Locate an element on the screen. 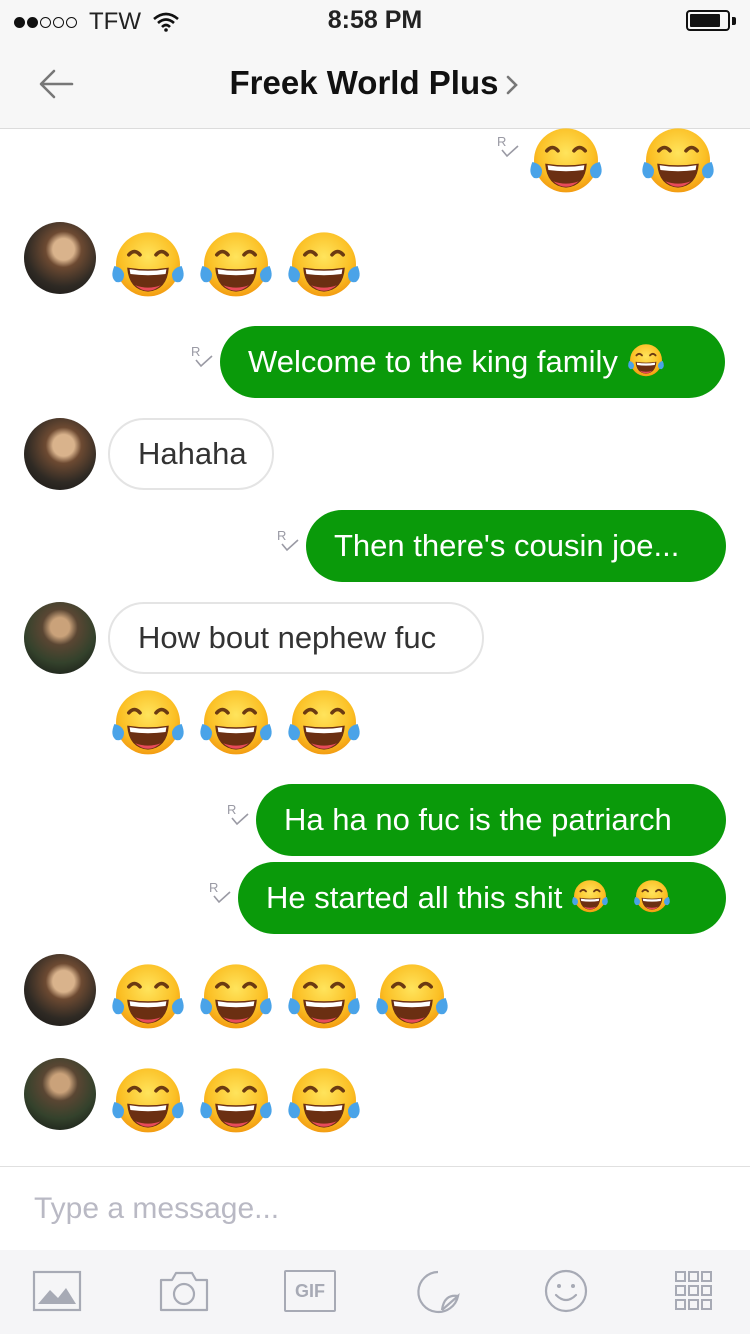 This screenshot has width=750, height=1334. status-time: 8:58 PM is located at coordinates (375, 20).